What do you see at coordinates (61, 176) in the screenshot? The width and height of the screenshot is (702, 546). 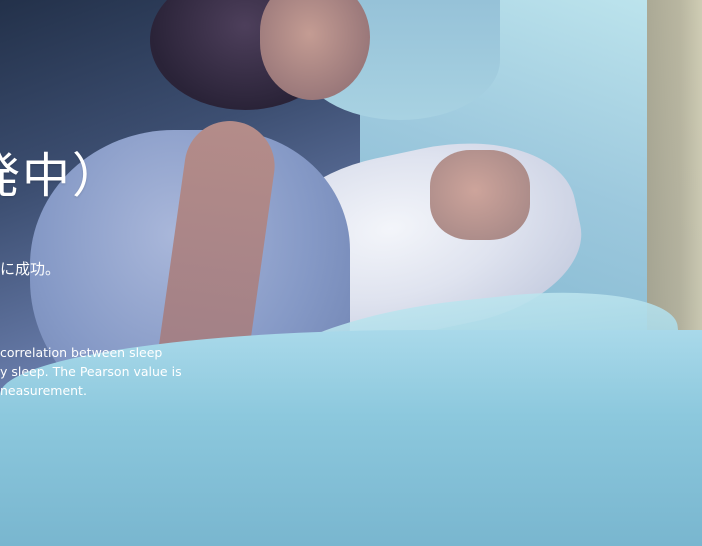 I see `hero-title: 発中）` at bounding box center [61, 176].